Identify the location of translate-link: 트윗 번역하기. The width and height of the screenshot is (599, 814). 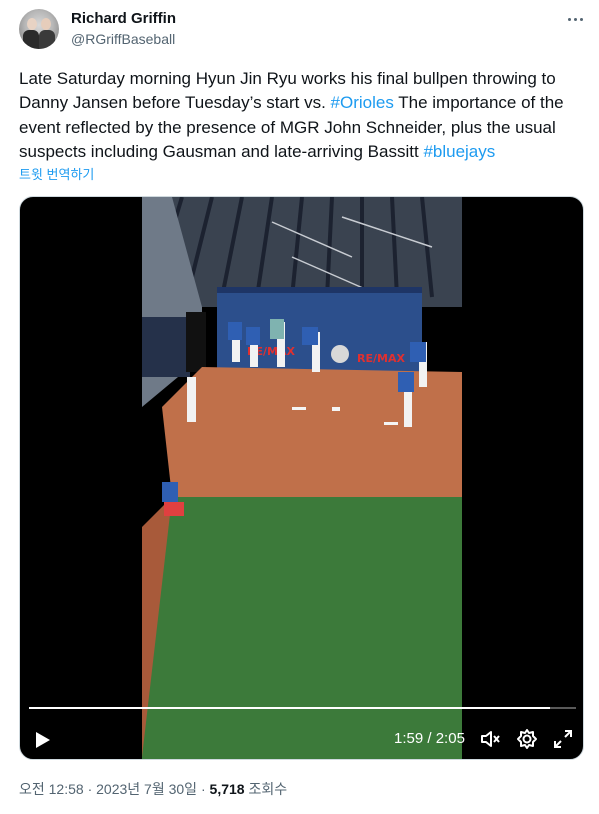
(56, 173).